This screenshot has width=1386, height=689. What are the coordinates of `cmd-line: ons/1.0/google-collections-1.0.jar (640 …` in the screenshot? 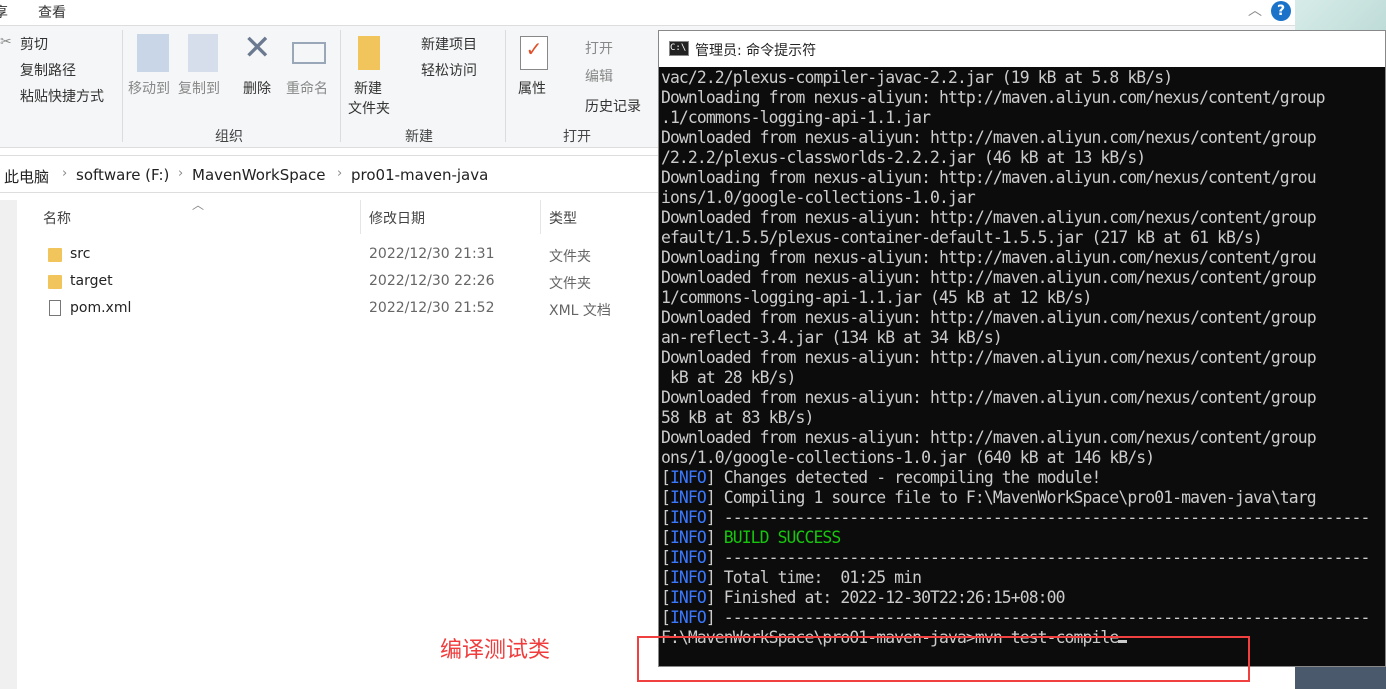 It's located at (908, 457).